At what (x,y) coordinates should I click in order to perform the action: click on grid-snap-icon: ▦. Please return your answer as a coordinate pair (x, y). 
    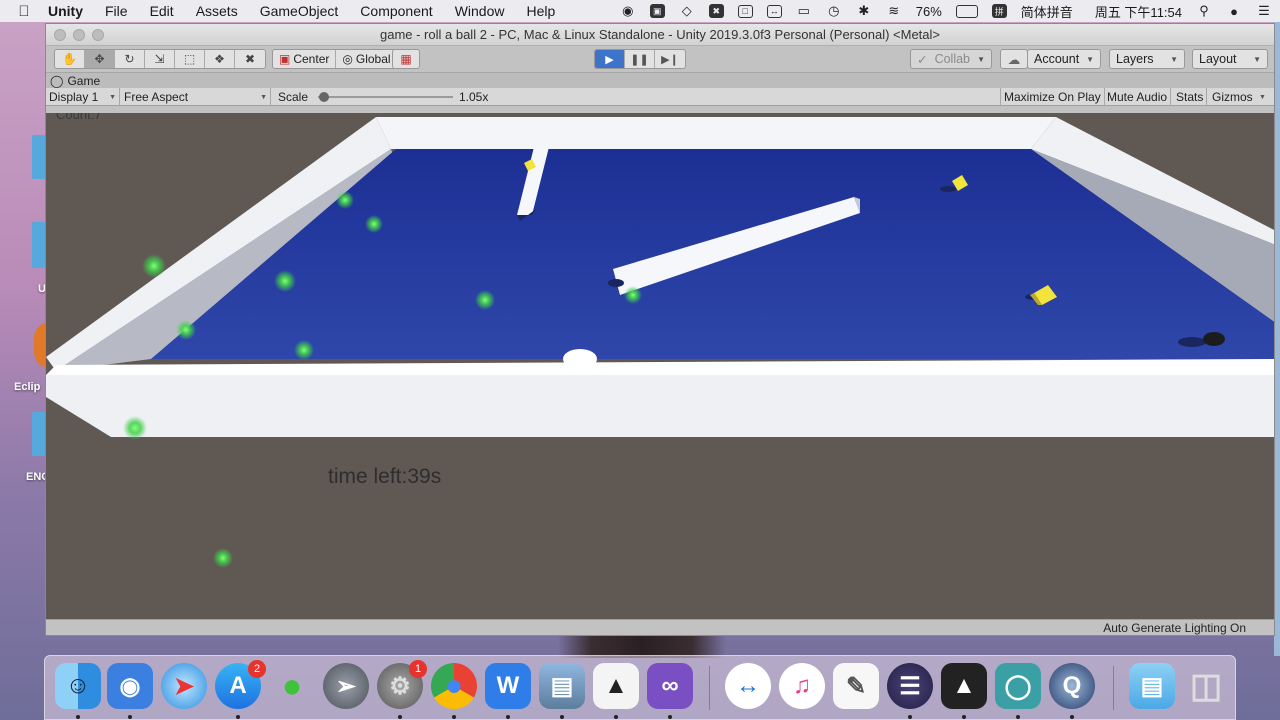
    Looking at the image, I should click on (406, 59).